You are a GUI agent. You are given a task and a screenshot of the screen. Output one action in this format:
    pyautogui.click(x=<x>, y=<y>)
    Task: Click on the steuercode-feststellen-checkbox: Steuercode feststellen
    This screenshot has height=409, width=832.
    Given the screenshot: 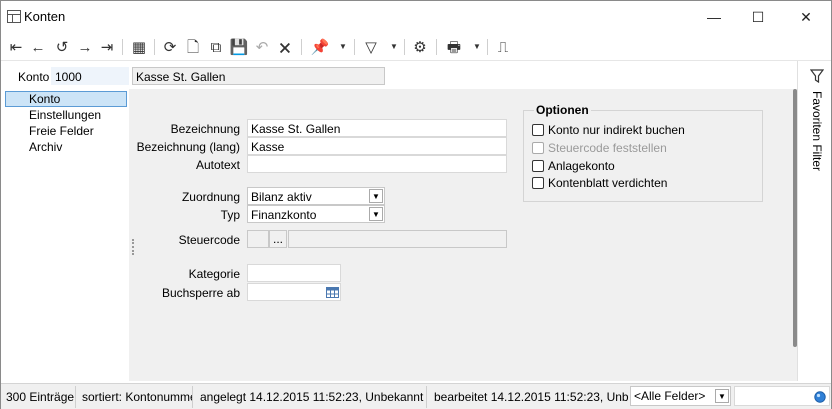 What is the action you would take?
    pyautogui.click(x=599, y=148)
    